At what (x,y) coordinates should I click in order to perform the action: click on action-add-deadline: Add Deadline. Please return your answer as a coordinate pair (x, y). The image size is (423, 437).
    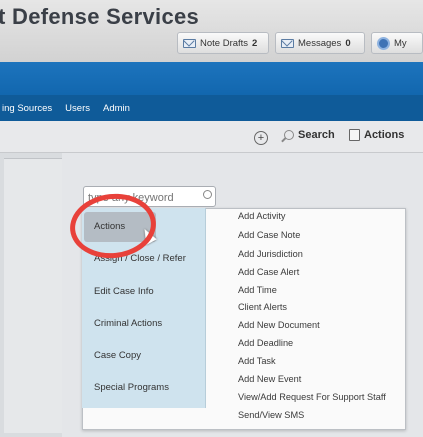
    Looking at the image, I should click on (265, 343).